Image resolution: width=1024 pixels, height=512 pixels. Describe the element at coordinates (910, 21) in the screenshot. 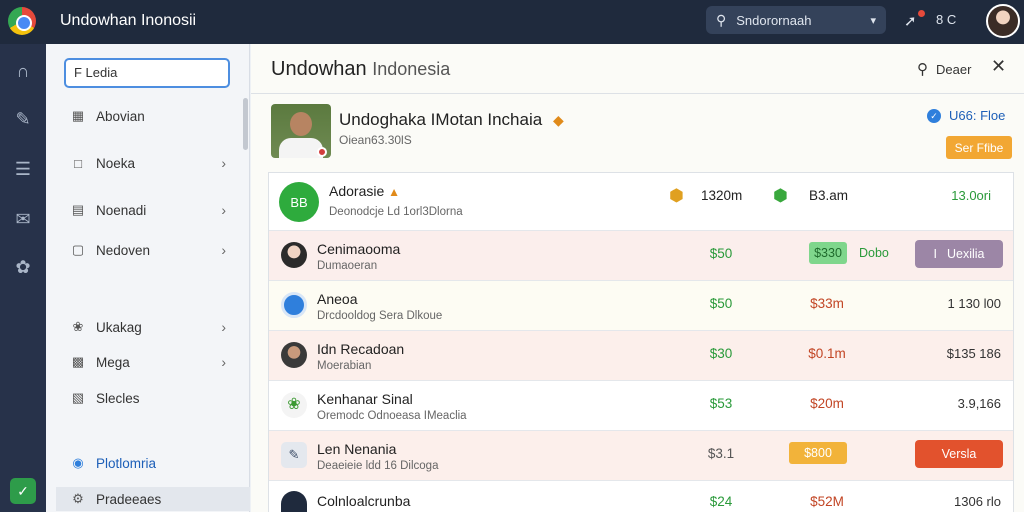

I see `pin-icon: ➚` at that location.